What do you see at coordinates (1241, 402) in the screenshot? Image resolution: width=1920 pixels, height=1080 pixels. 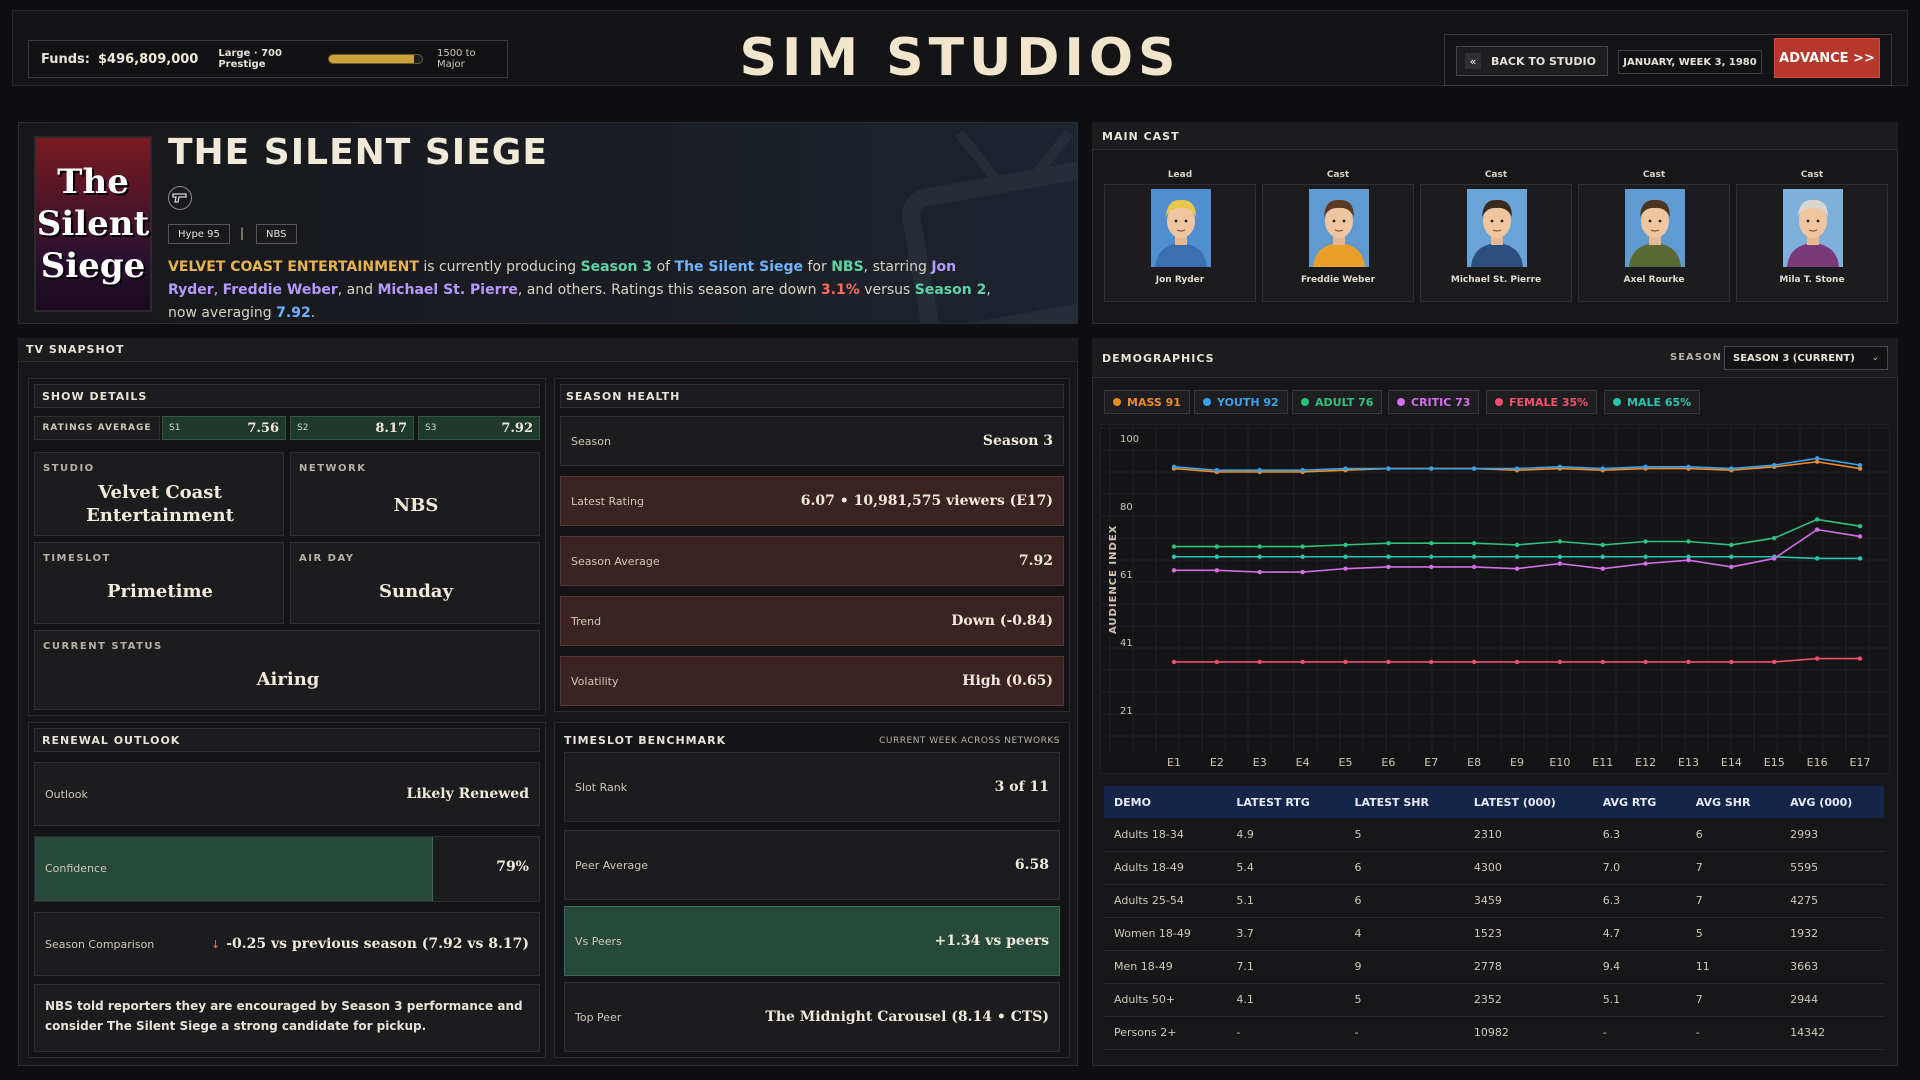 I see `demo-chip: YOUTH 92` at bounding box center [1241, 402].